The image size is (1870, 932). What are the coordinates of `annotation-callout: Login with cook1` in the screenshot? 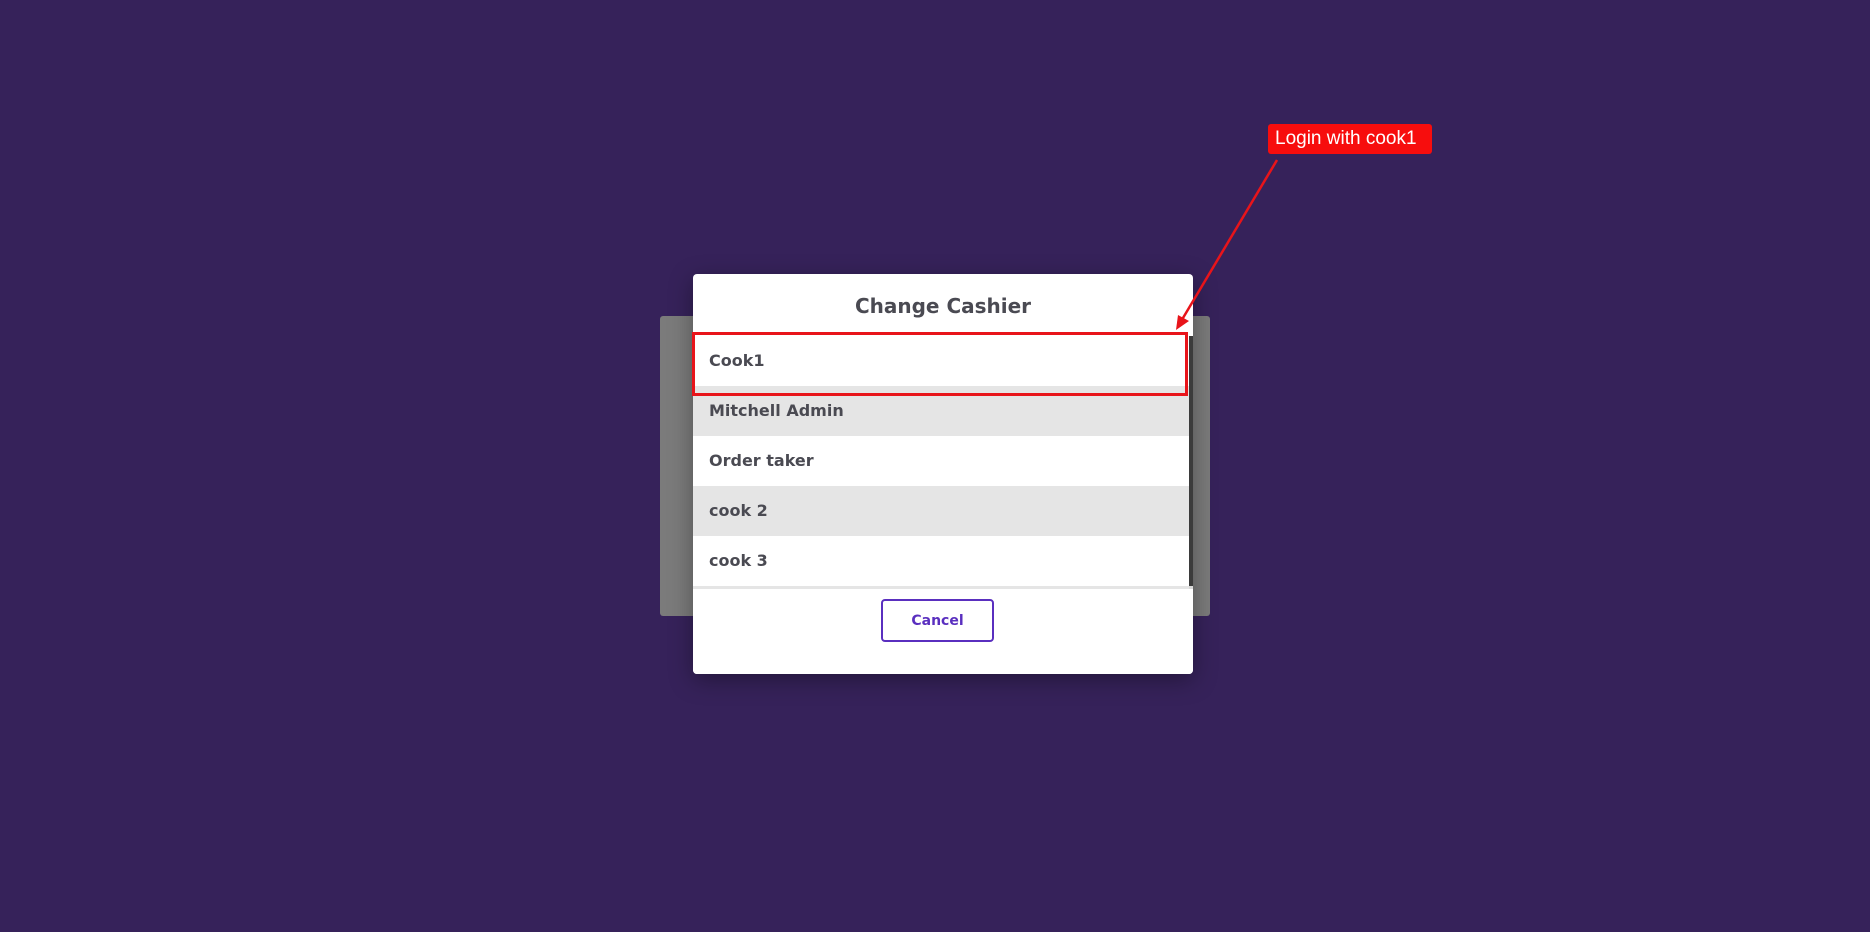 It's located at (1350, 139).